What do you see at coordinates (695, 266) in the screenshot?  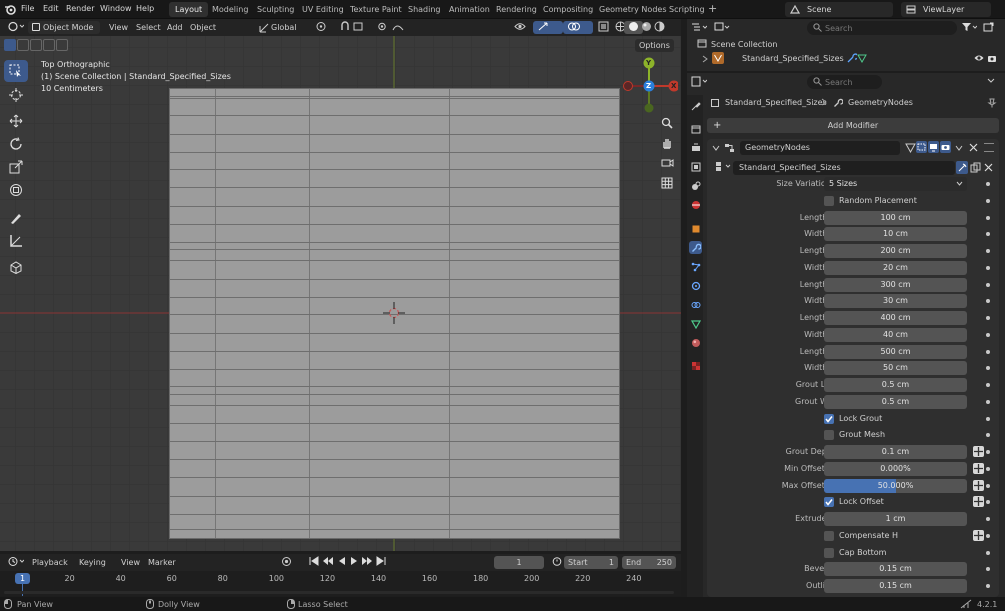 I see `particles-tab-icon` at bounding box center [695, 266].